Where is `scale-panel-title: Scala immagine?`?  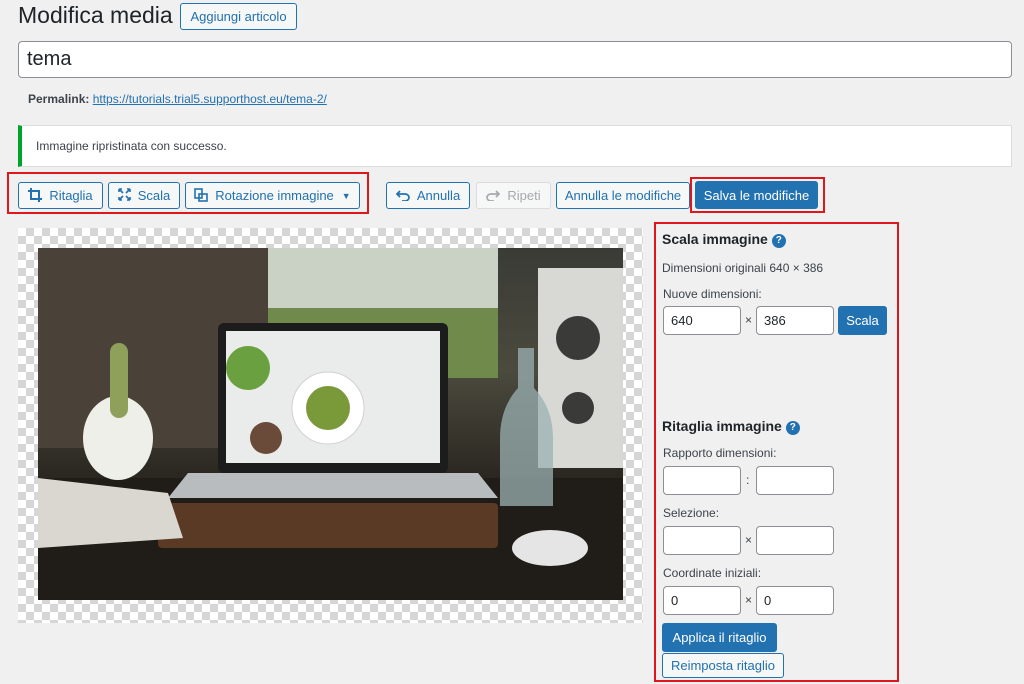 scale-panel-title: Scala immagine? is located at coordinates (724, 239).